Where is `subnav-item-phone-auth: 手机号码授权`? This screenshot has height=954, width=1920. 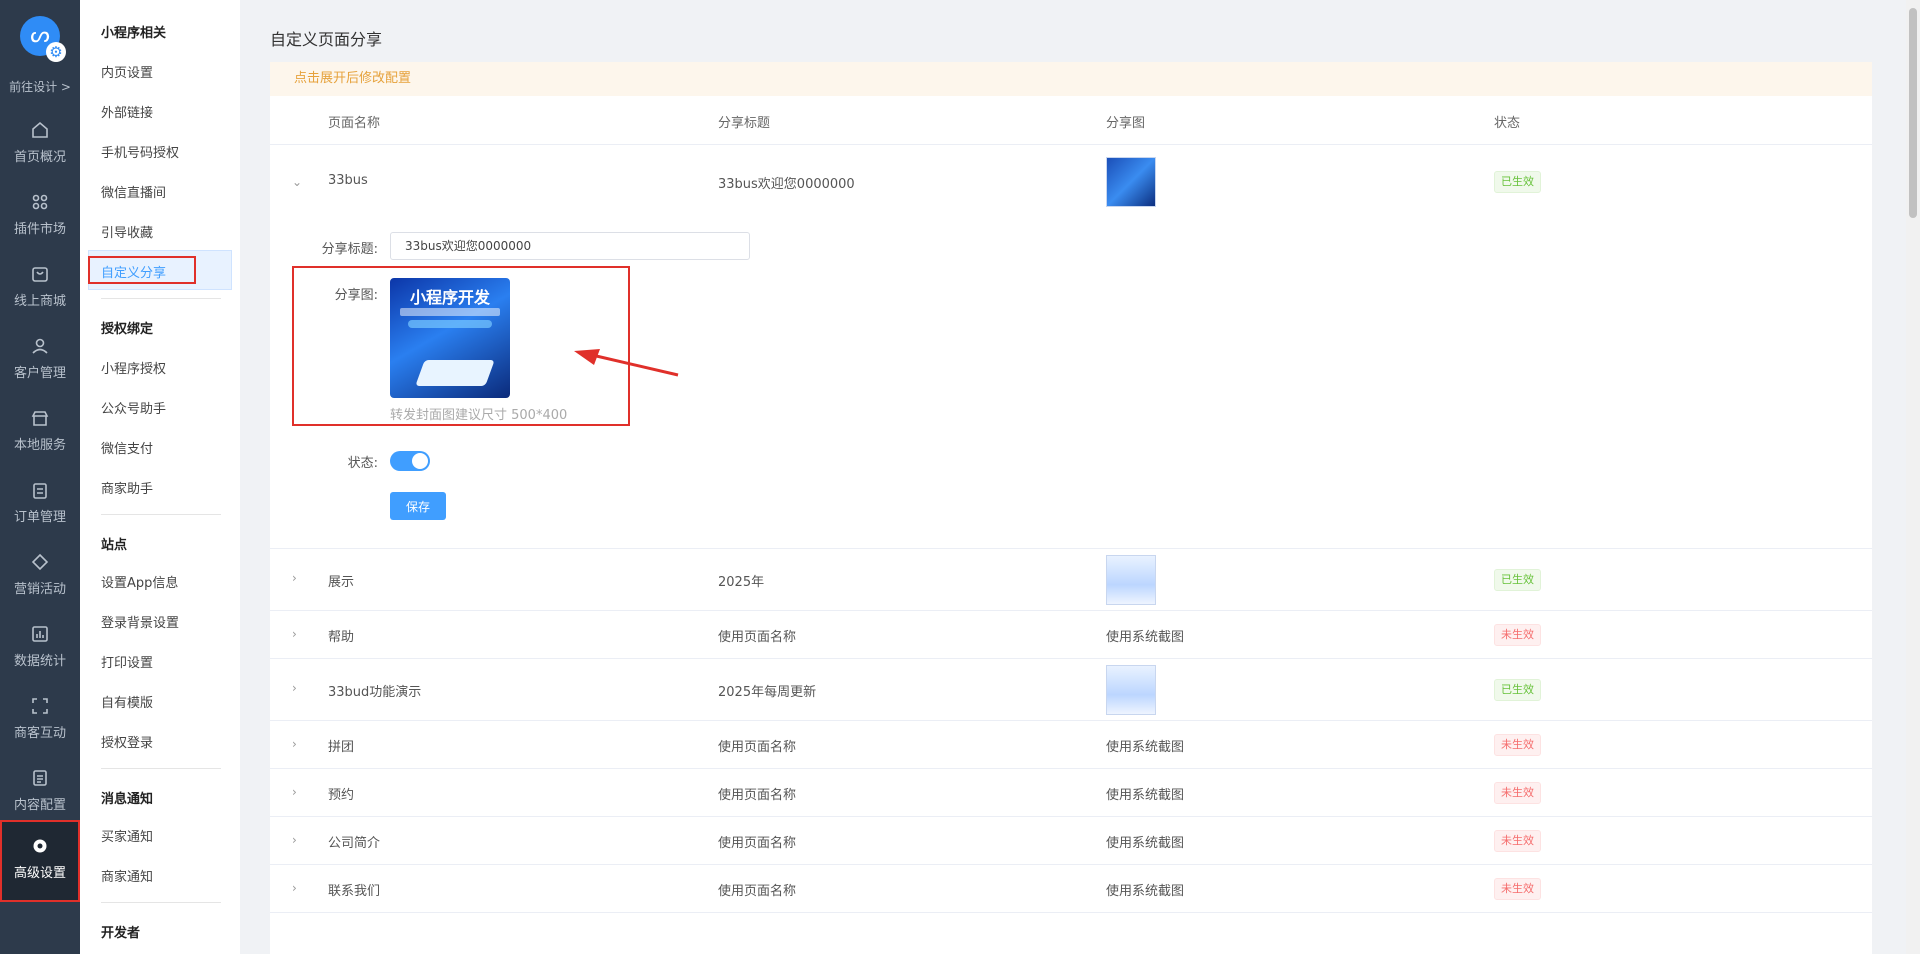
subnav-item-phone-auth: 手机号码授权 is located at coordinates (140, 151).